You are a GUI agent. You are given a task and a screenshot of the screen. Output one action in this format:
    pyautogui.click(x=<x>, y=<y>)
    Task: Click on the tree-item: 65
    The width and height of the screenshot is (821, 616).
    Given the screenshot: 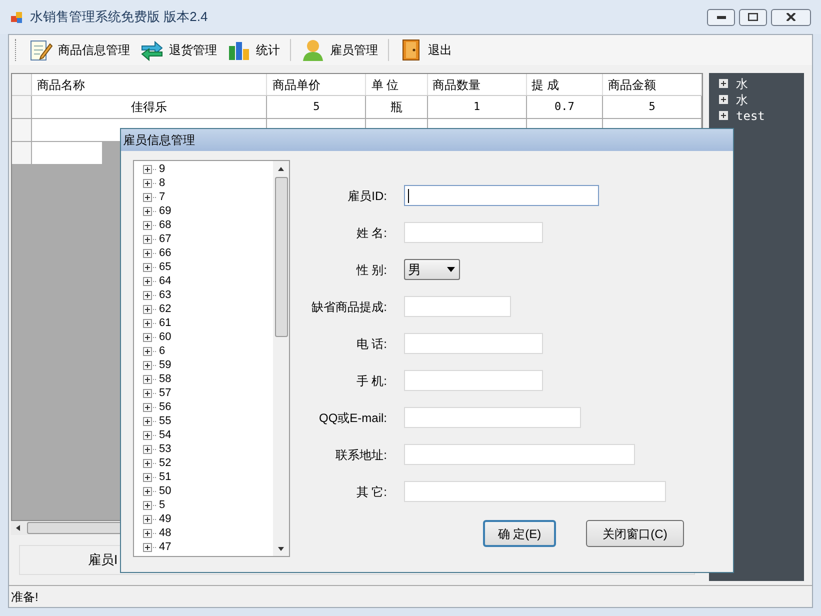 What is the action you would take?
    pyautogui.click(x=165, y=267)
    